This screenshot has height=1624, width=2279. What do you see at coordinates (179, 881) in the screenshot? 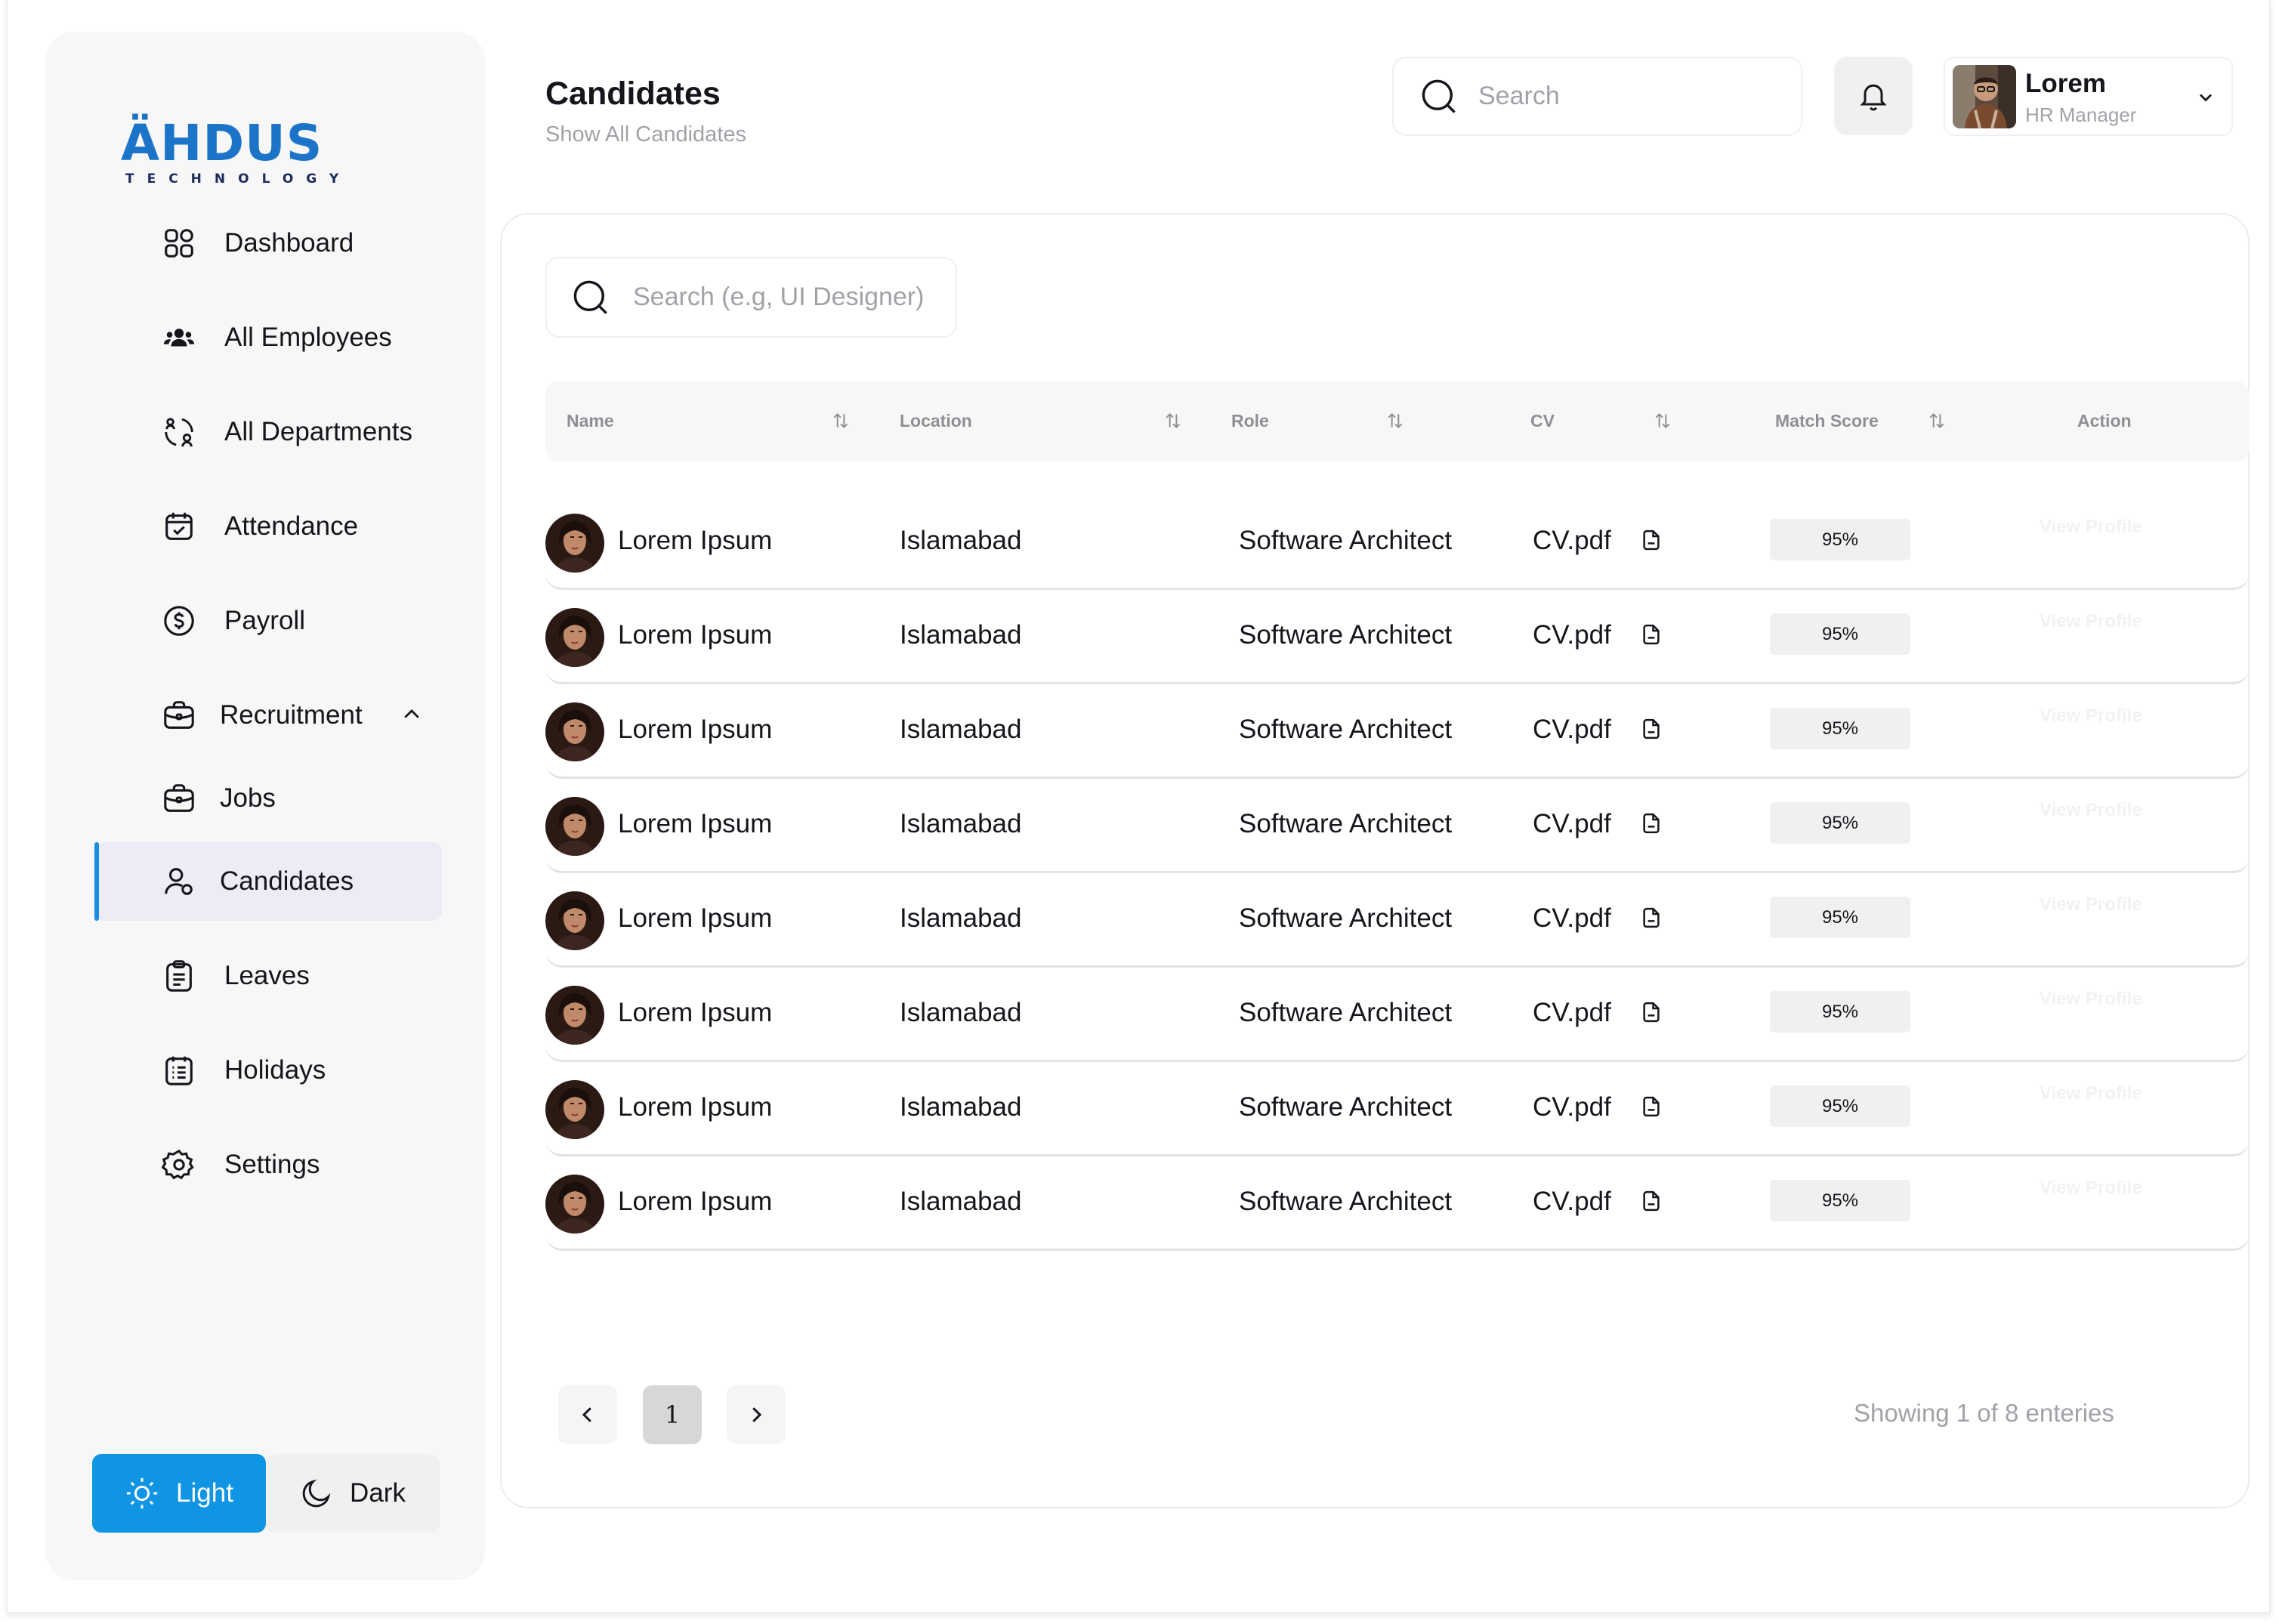
I see `user-icon` at bounding box center [179, 881].